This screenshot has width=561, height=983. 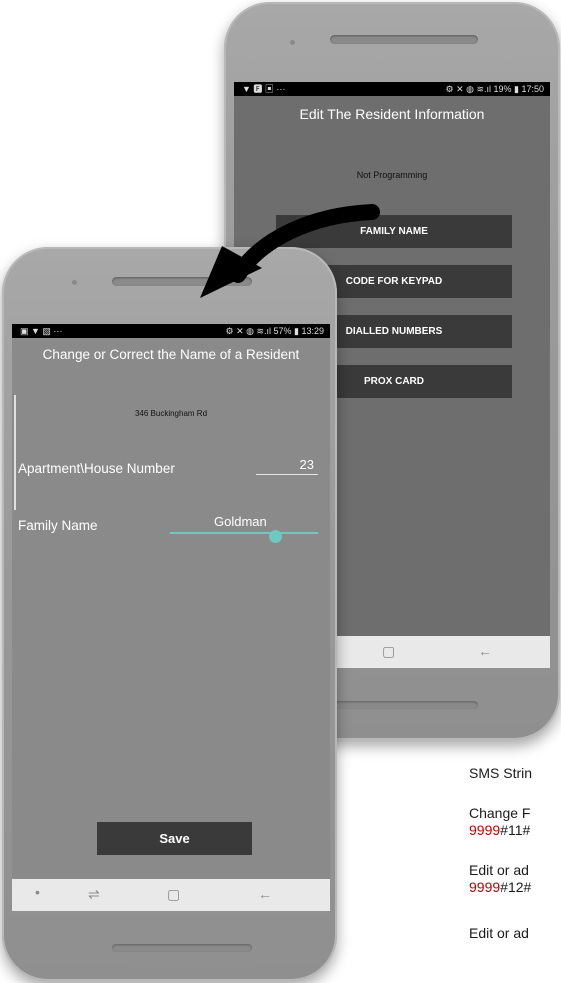 What do you see at coordinates (516, 887) in the screenshot?
I see `code-rest-2: #12#` at bounding box center [516, 887].